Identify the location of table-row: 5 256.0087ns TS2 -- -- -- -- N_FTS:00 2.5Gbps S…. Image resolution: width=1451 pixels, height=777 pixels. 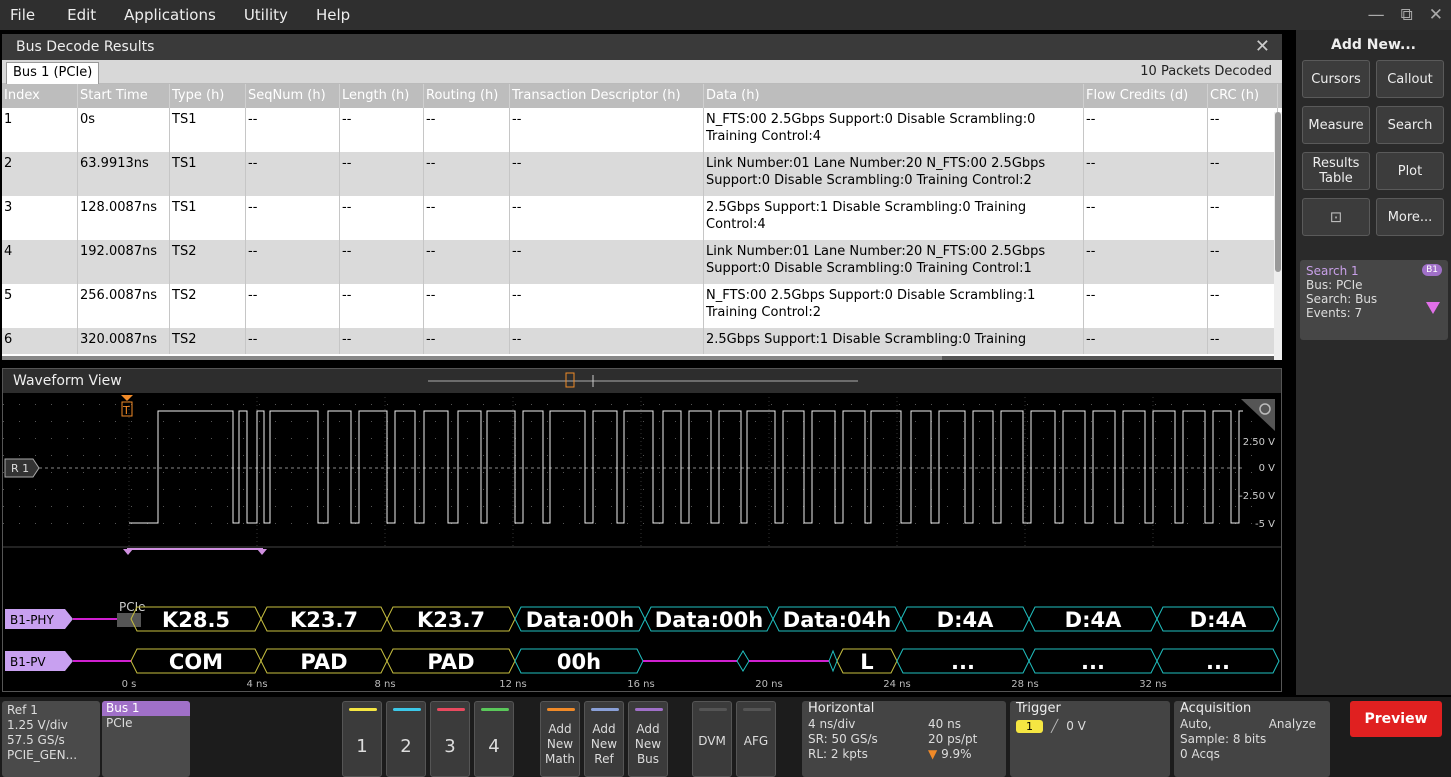
(642, 306).